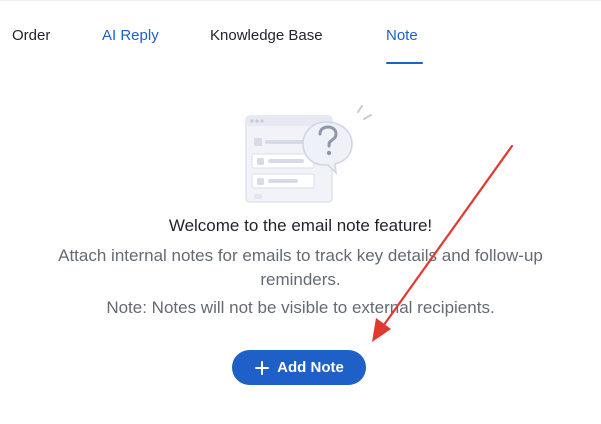 The width and height of the screenshot is (601, 424). What do you see at coordinates (402, 36) in the screenshot?
I see `tab-note: Note` at bounding box center [402, 36].